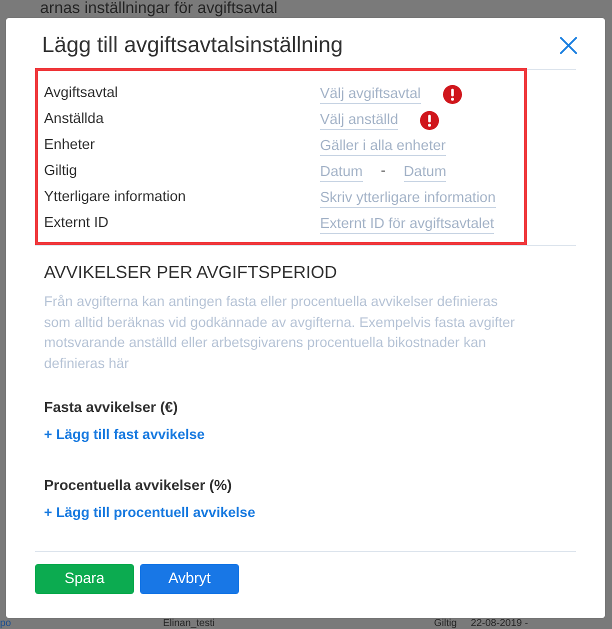 The width and height of the screenshot is (612, 629). Describe the element at coordinates (370, 94) in the screenshot. I see `input-field: Välj avgiftsavtal` at that location.